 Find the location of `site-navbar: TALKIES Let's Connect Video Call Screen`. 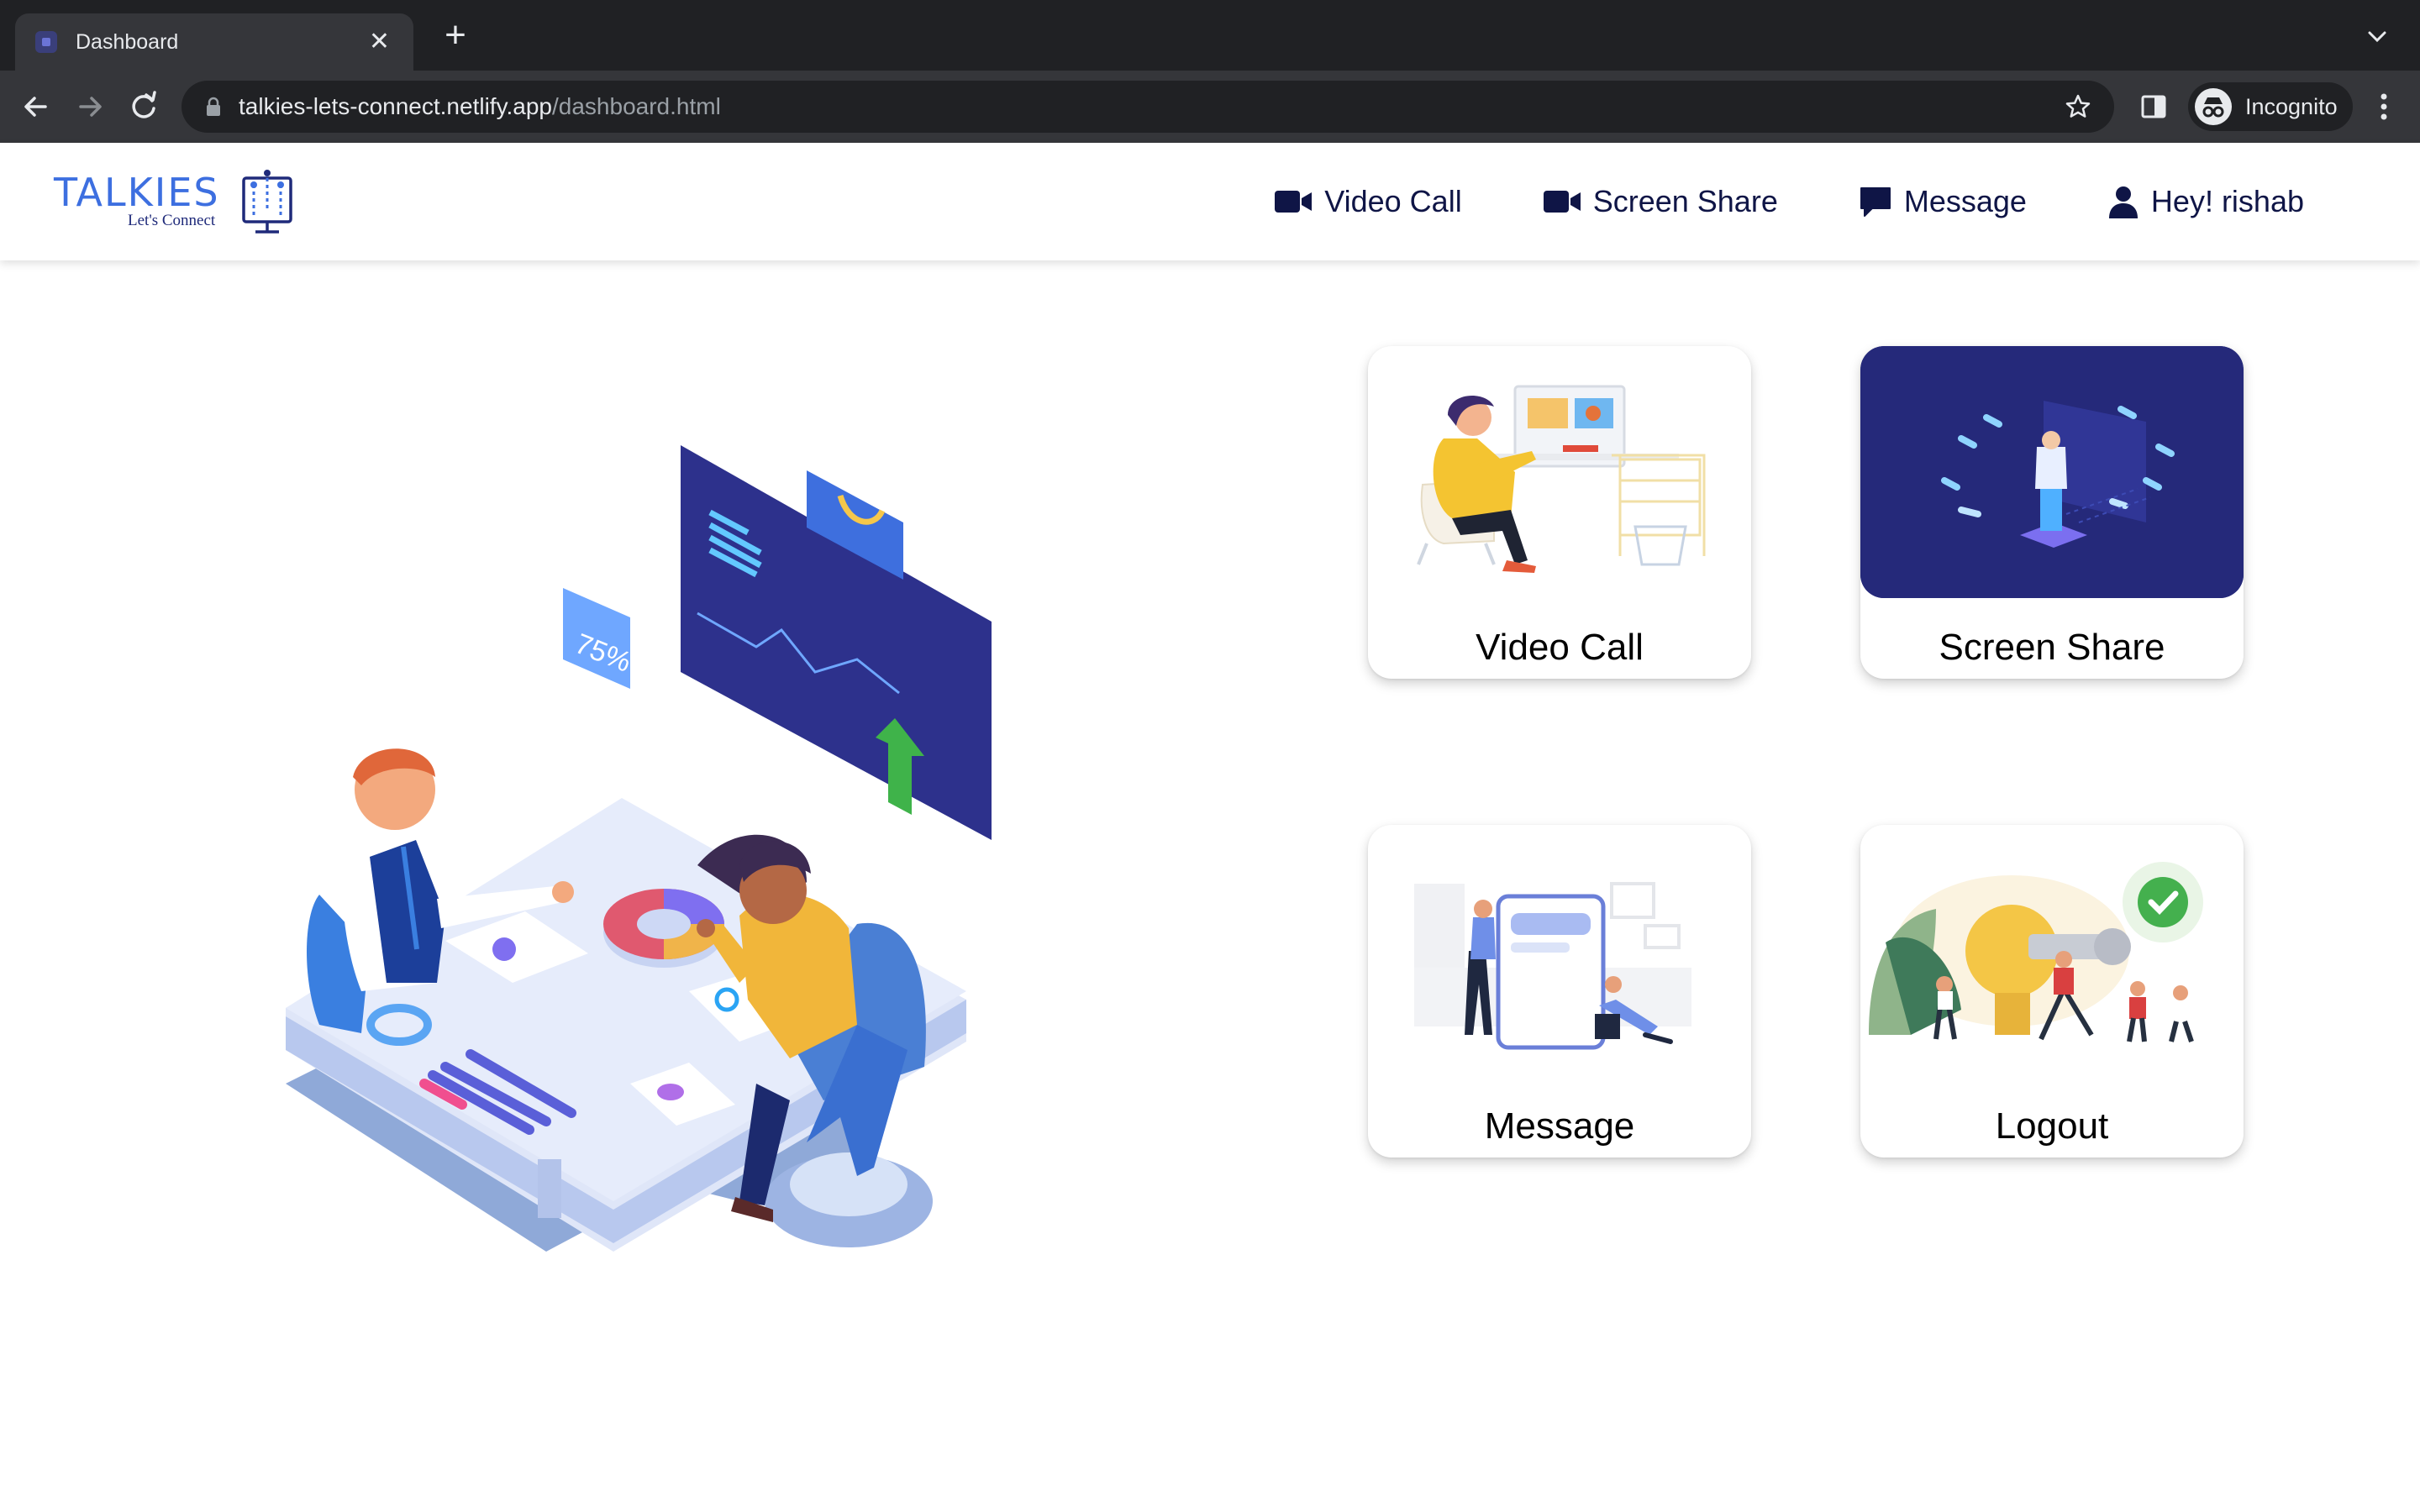

site-navbar: TALKIES Let's Connect Video Call Screen is located at coordinates (1210, 201).